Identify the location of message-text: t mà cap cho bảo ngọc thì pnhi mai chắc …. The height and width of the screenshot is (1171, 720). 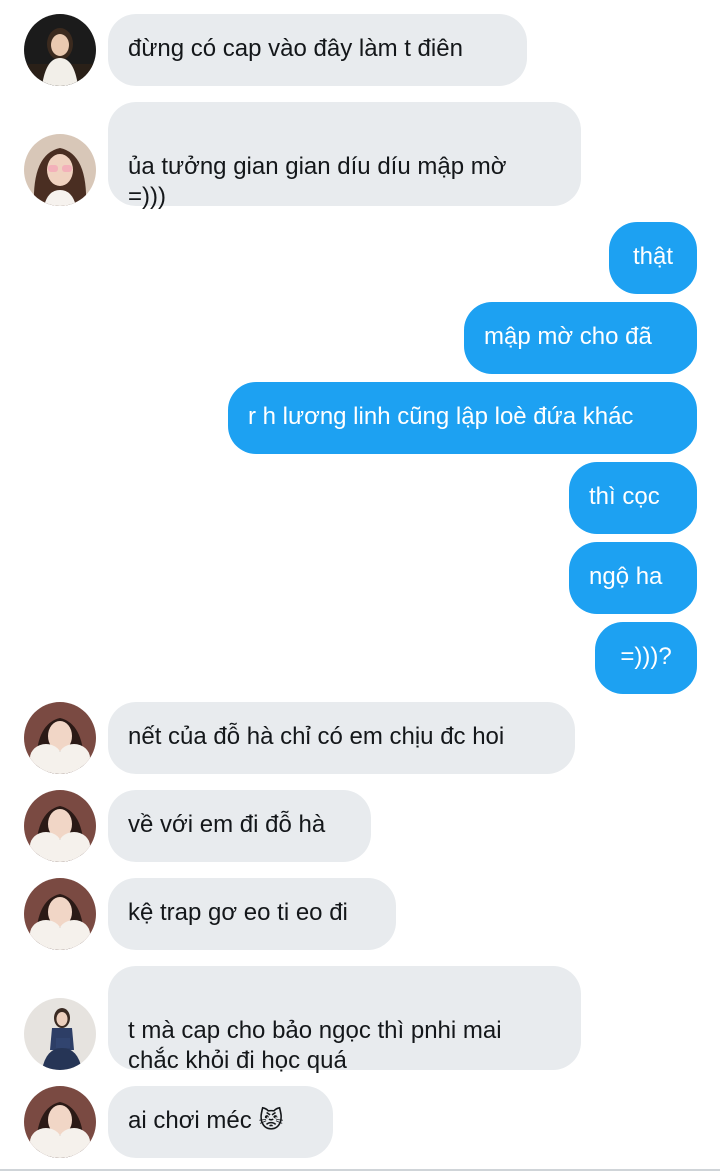
(315, 1045).